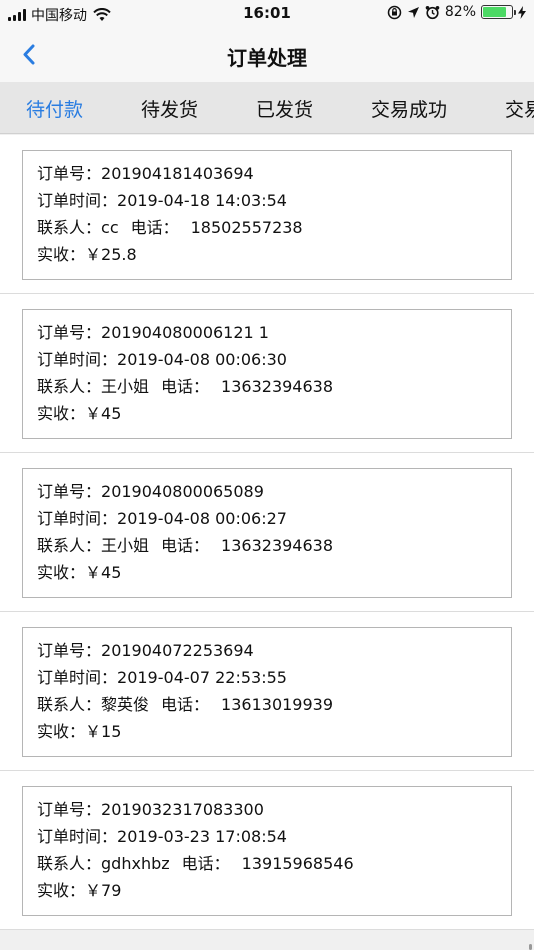 The height and width of the screenshot is (950, 534). Describe the element at coordinates (274, 890) in the screenshot. I see `received-line: 实收：￥79` at that location.